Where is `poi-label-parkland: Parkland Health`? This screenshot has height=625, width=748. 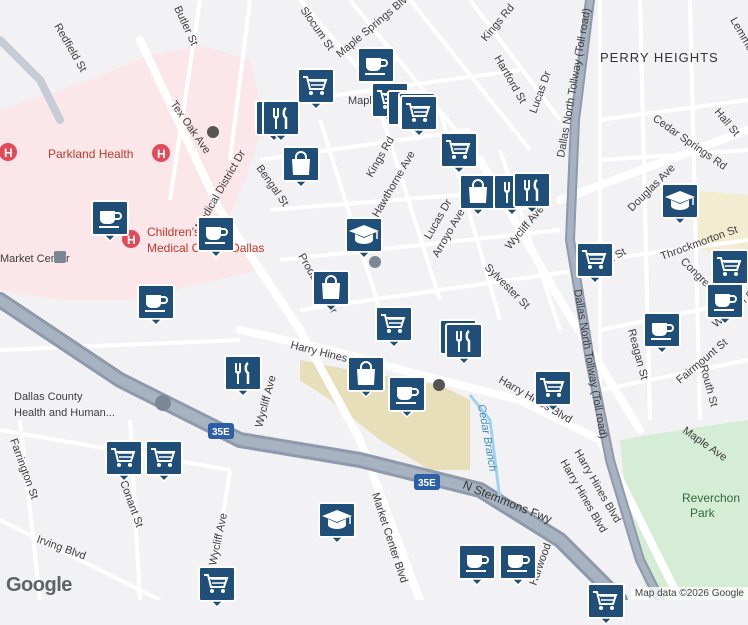
poi-label-parkland: Parkland Health is located at coordinates (90, 154).